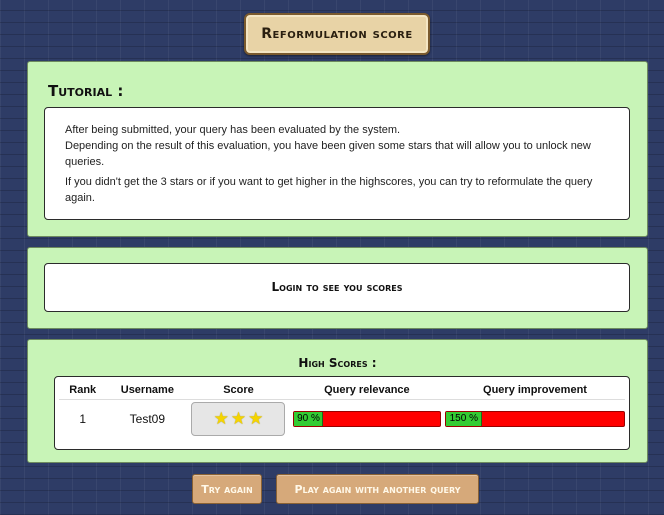 The height and width of the screenshot is (515, 664). I want to click on row-query-relevance: 90 %, so click(367, 419).